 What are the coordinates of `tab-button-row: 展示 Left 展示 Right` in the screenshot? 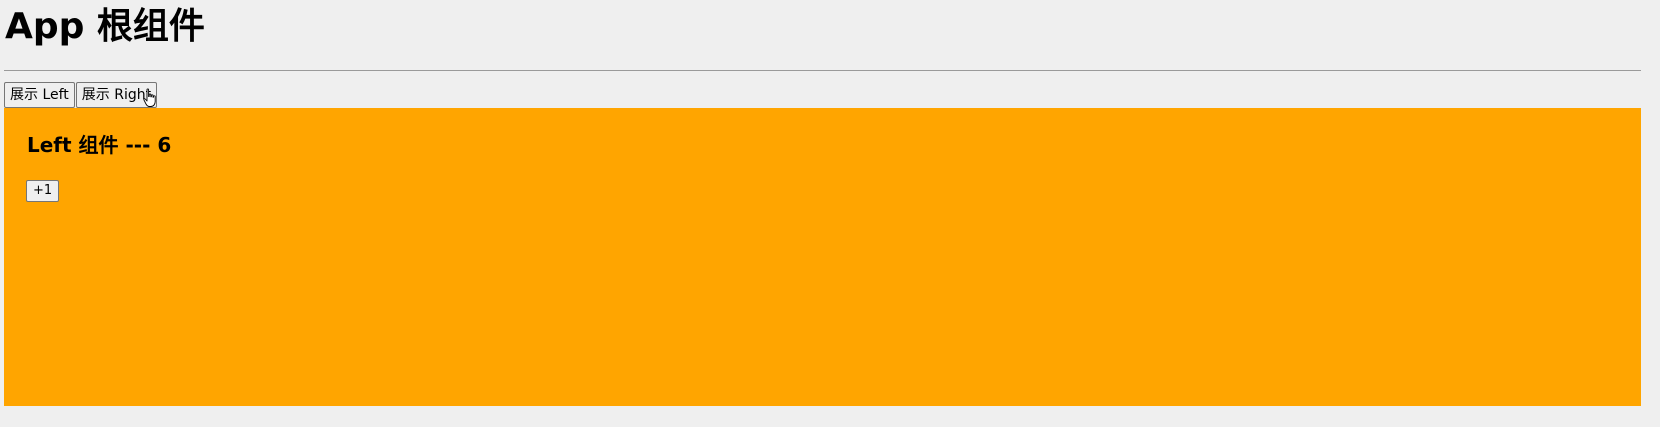 It's located at (81, 95).